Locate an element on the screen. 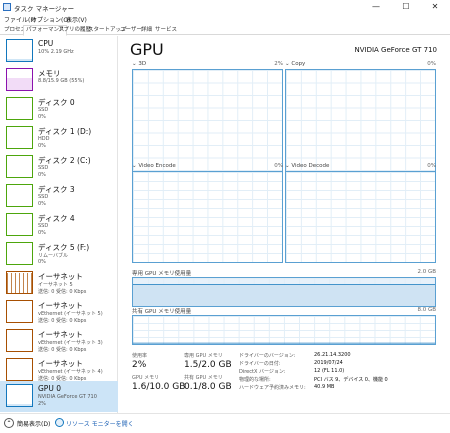 The image size is (450, 433). sidebar-item-disk-2: ディスク 2 (C:) SSD 0% is located at coordinates (59, 166).